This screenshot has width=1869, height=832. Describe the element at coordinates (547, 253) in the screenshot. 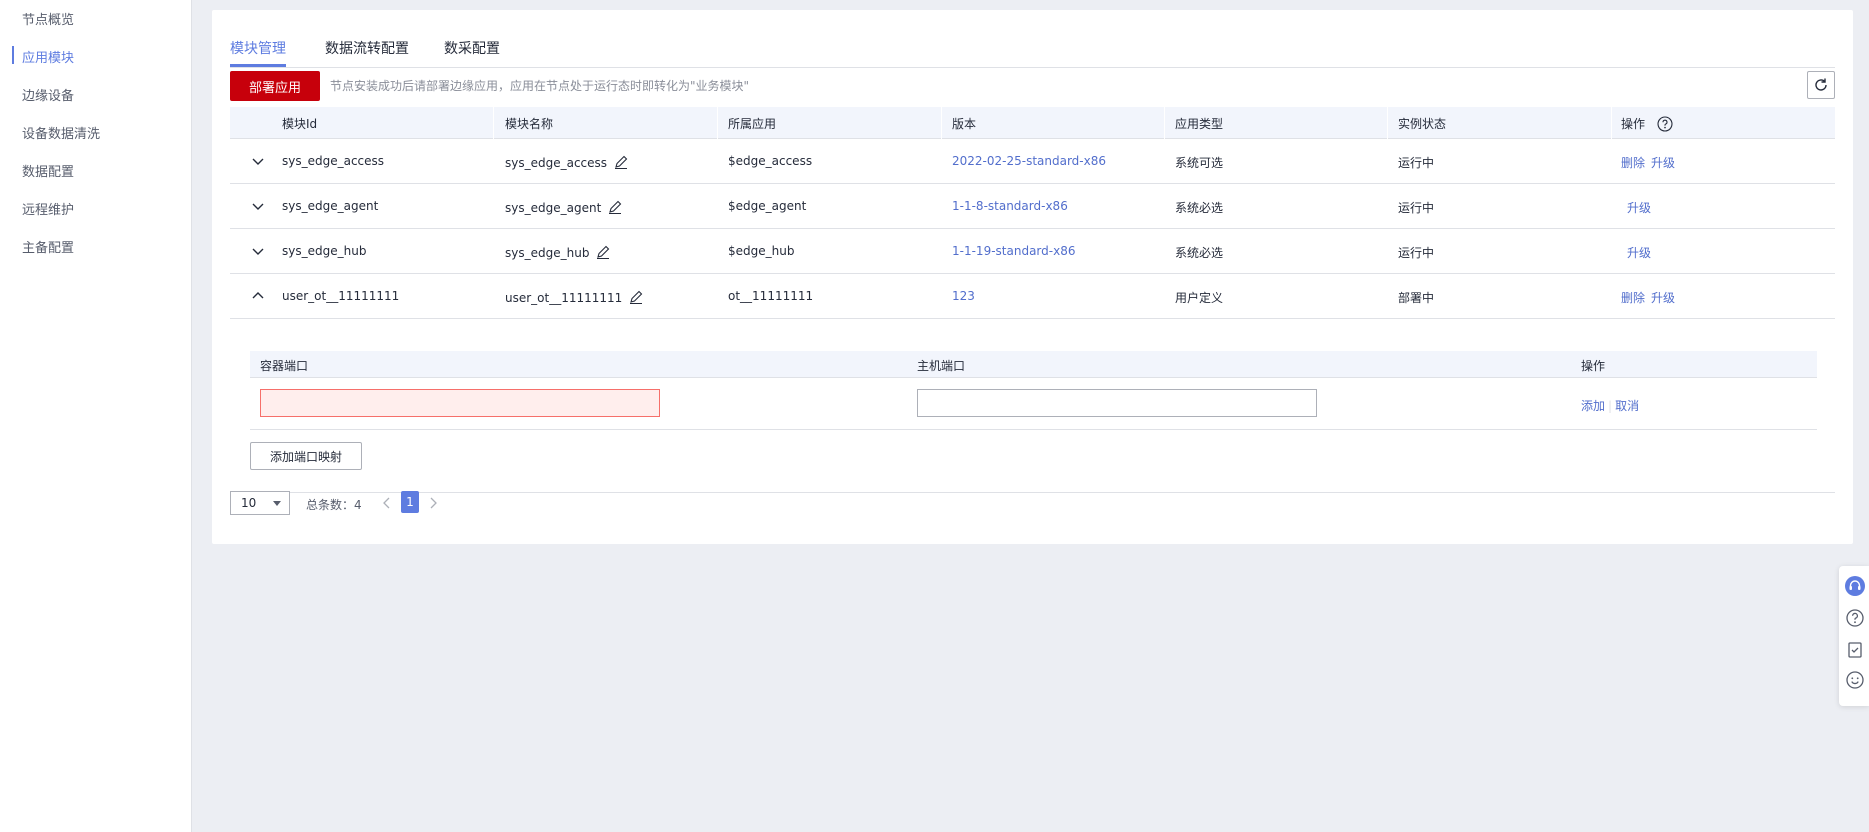

I see `module-name: sys_edge_hub` at that location.